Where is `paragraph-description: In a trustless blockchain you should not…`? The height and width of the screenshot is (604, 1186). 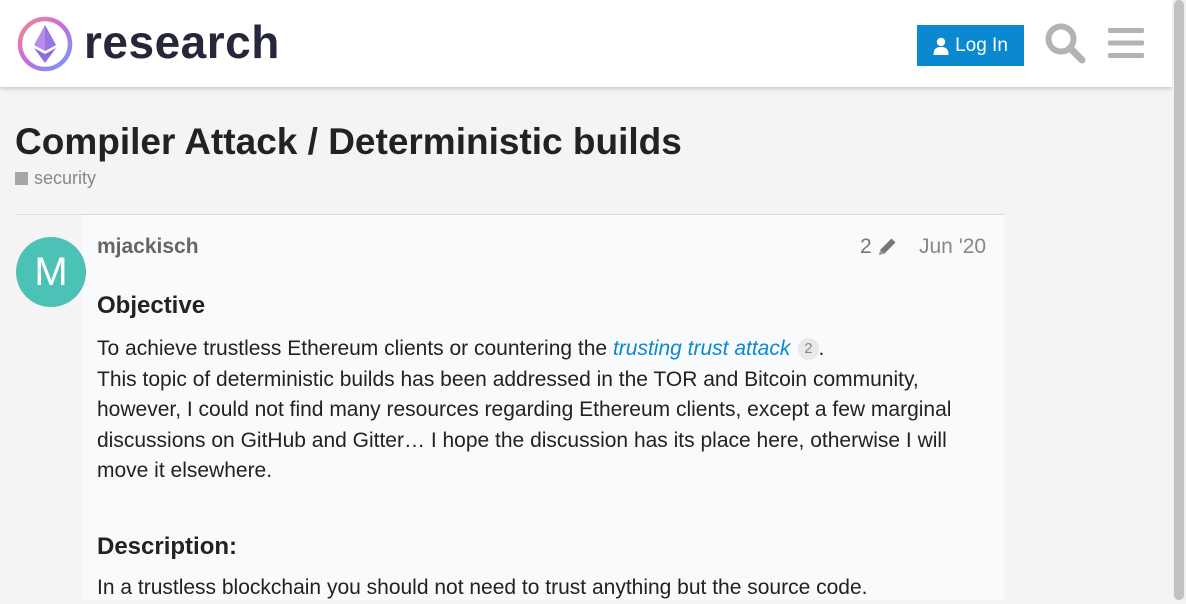
paragraph-description: In a trustless blockchain you should not… is located at coordinates (482, 587).